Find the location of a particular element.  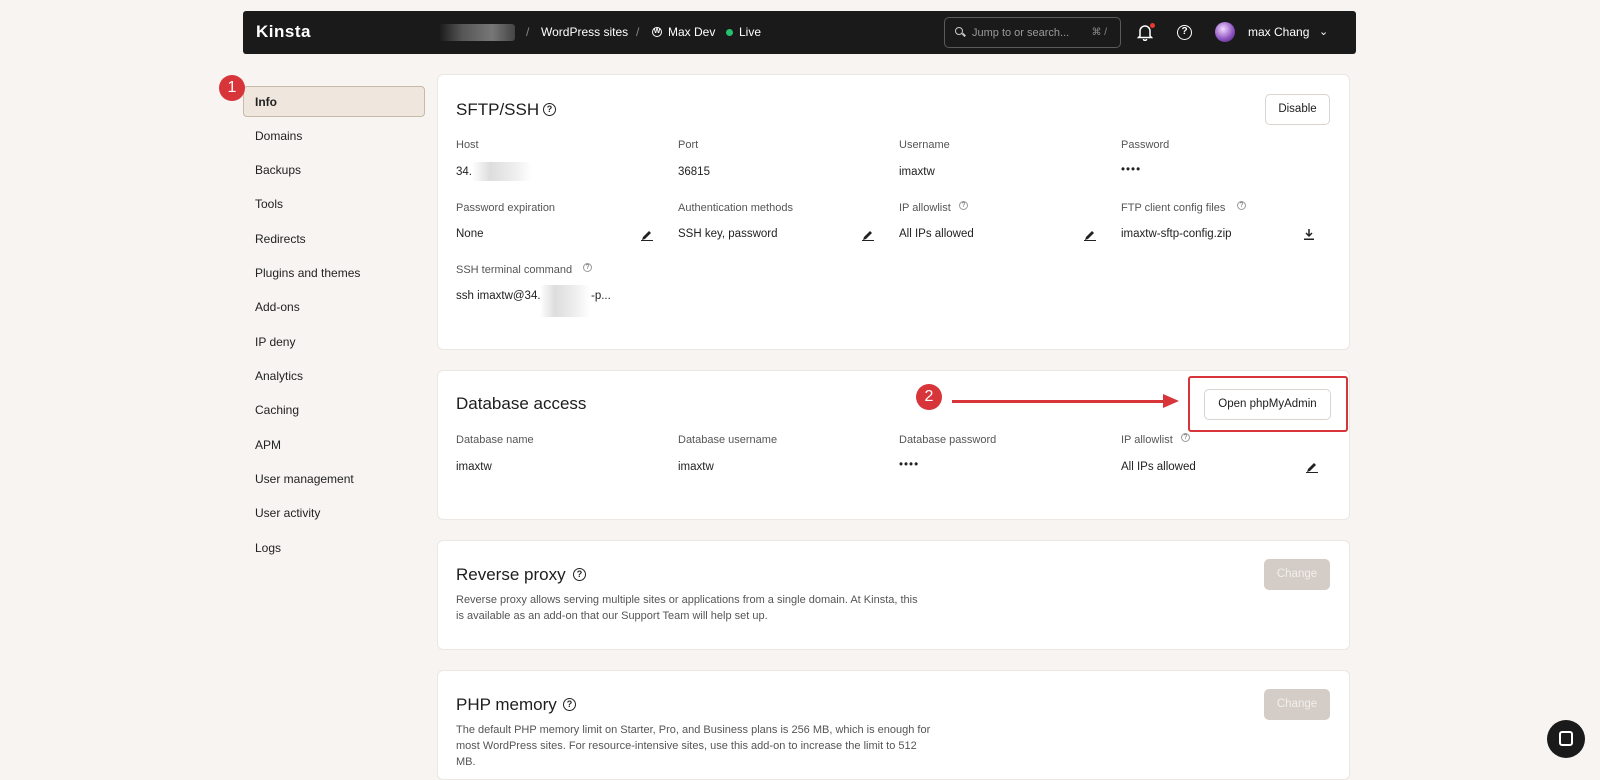

sidebar-item-analytics: Analytics is located at coordinates (279, 376).